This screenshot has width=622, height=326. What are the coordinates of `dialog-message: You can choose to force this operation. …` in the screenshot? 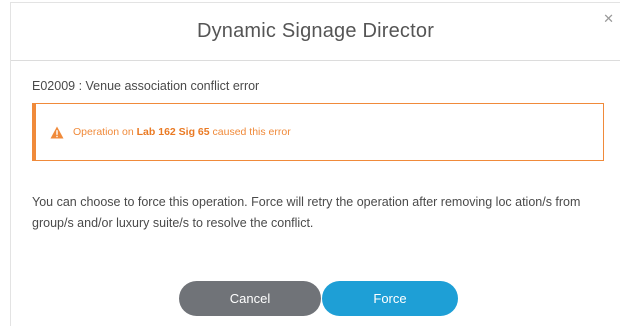 It's located at (306, 212).